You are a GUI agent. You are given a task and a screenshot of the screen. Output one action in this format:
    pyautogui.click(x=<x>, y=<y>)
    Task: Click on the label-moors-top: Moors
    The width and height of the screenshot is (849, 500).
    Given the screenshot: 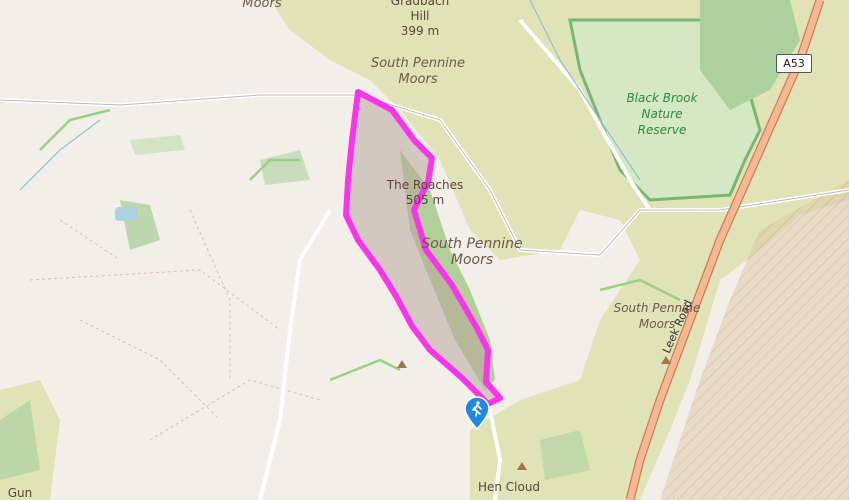 What is the action you would take?
    pyautogui.click(x=262, y=5)
    